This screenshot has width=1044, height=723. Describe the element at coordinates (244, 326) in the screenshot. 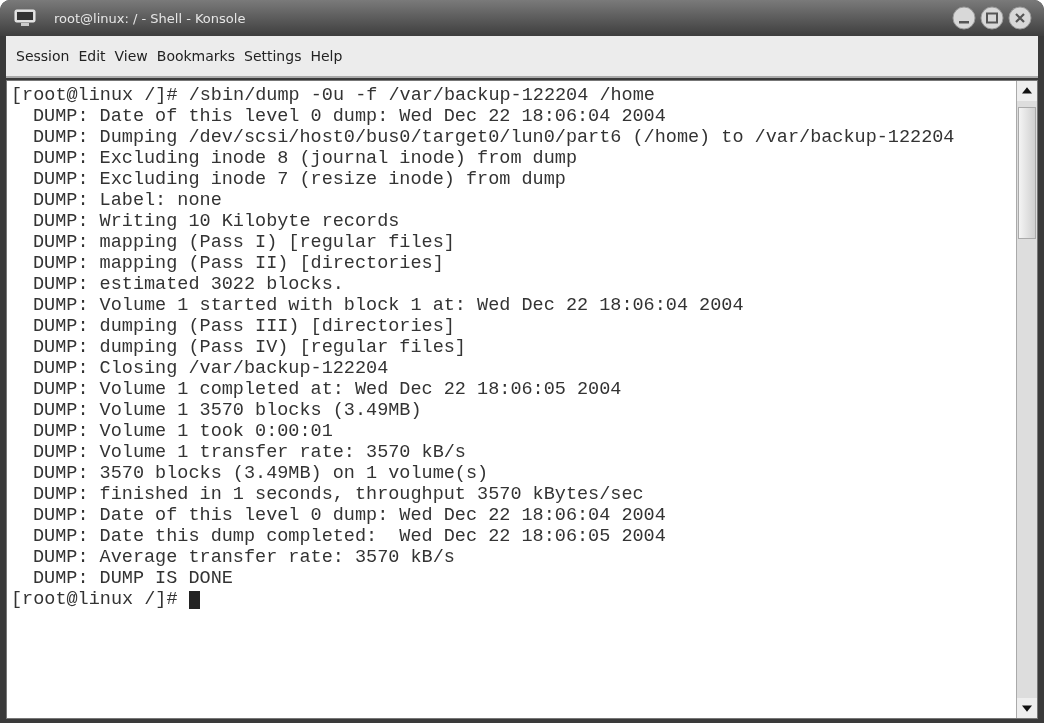

I see `output-line: DUMP: dumping (Pass III) [directories]` at that location.